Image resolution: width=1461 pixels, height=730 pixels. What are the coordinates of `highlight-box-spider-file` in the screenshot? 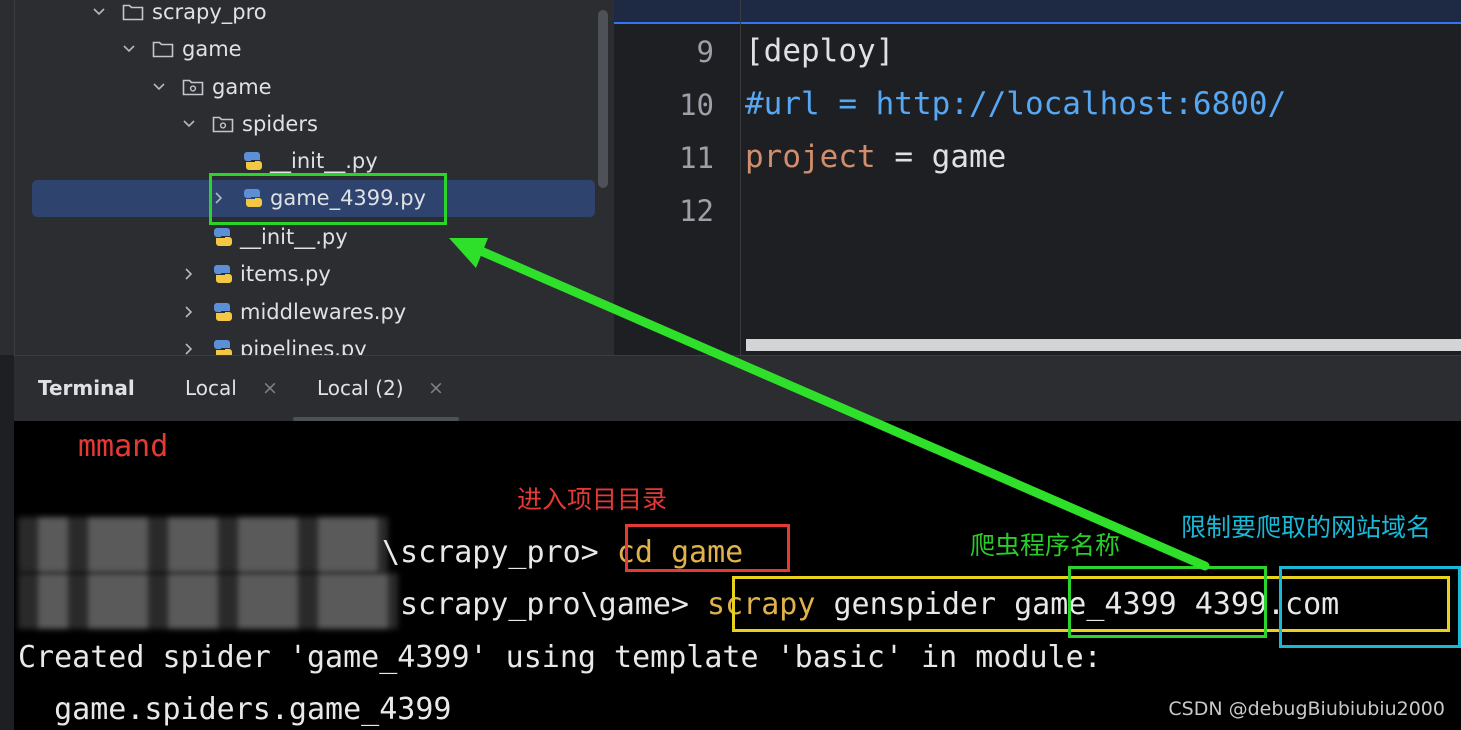 It's located at (328, 199).